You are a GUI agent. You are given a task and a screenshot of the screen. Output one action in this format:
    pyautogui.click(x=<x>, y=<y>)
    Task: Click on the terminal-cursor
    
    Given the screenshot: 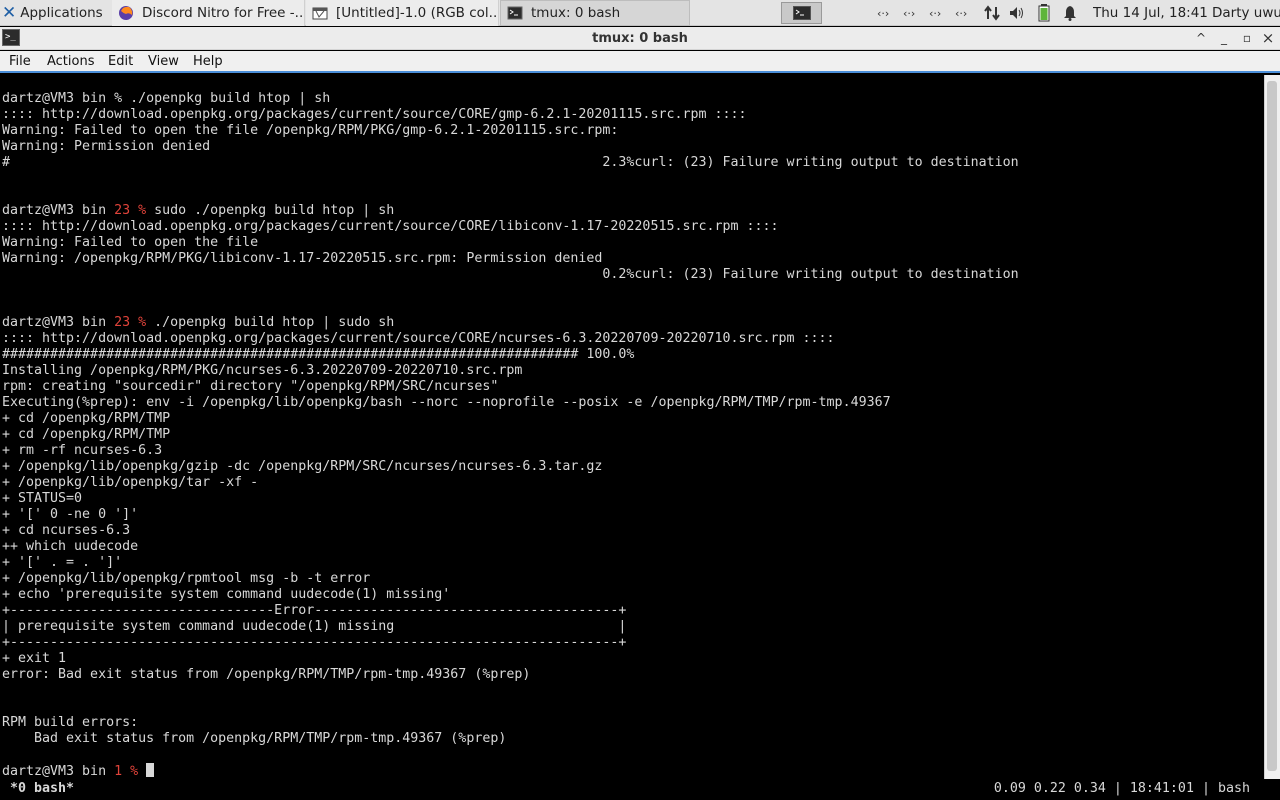 What is the action you would take?
    pyautogui.click(x=150, y=770)
    